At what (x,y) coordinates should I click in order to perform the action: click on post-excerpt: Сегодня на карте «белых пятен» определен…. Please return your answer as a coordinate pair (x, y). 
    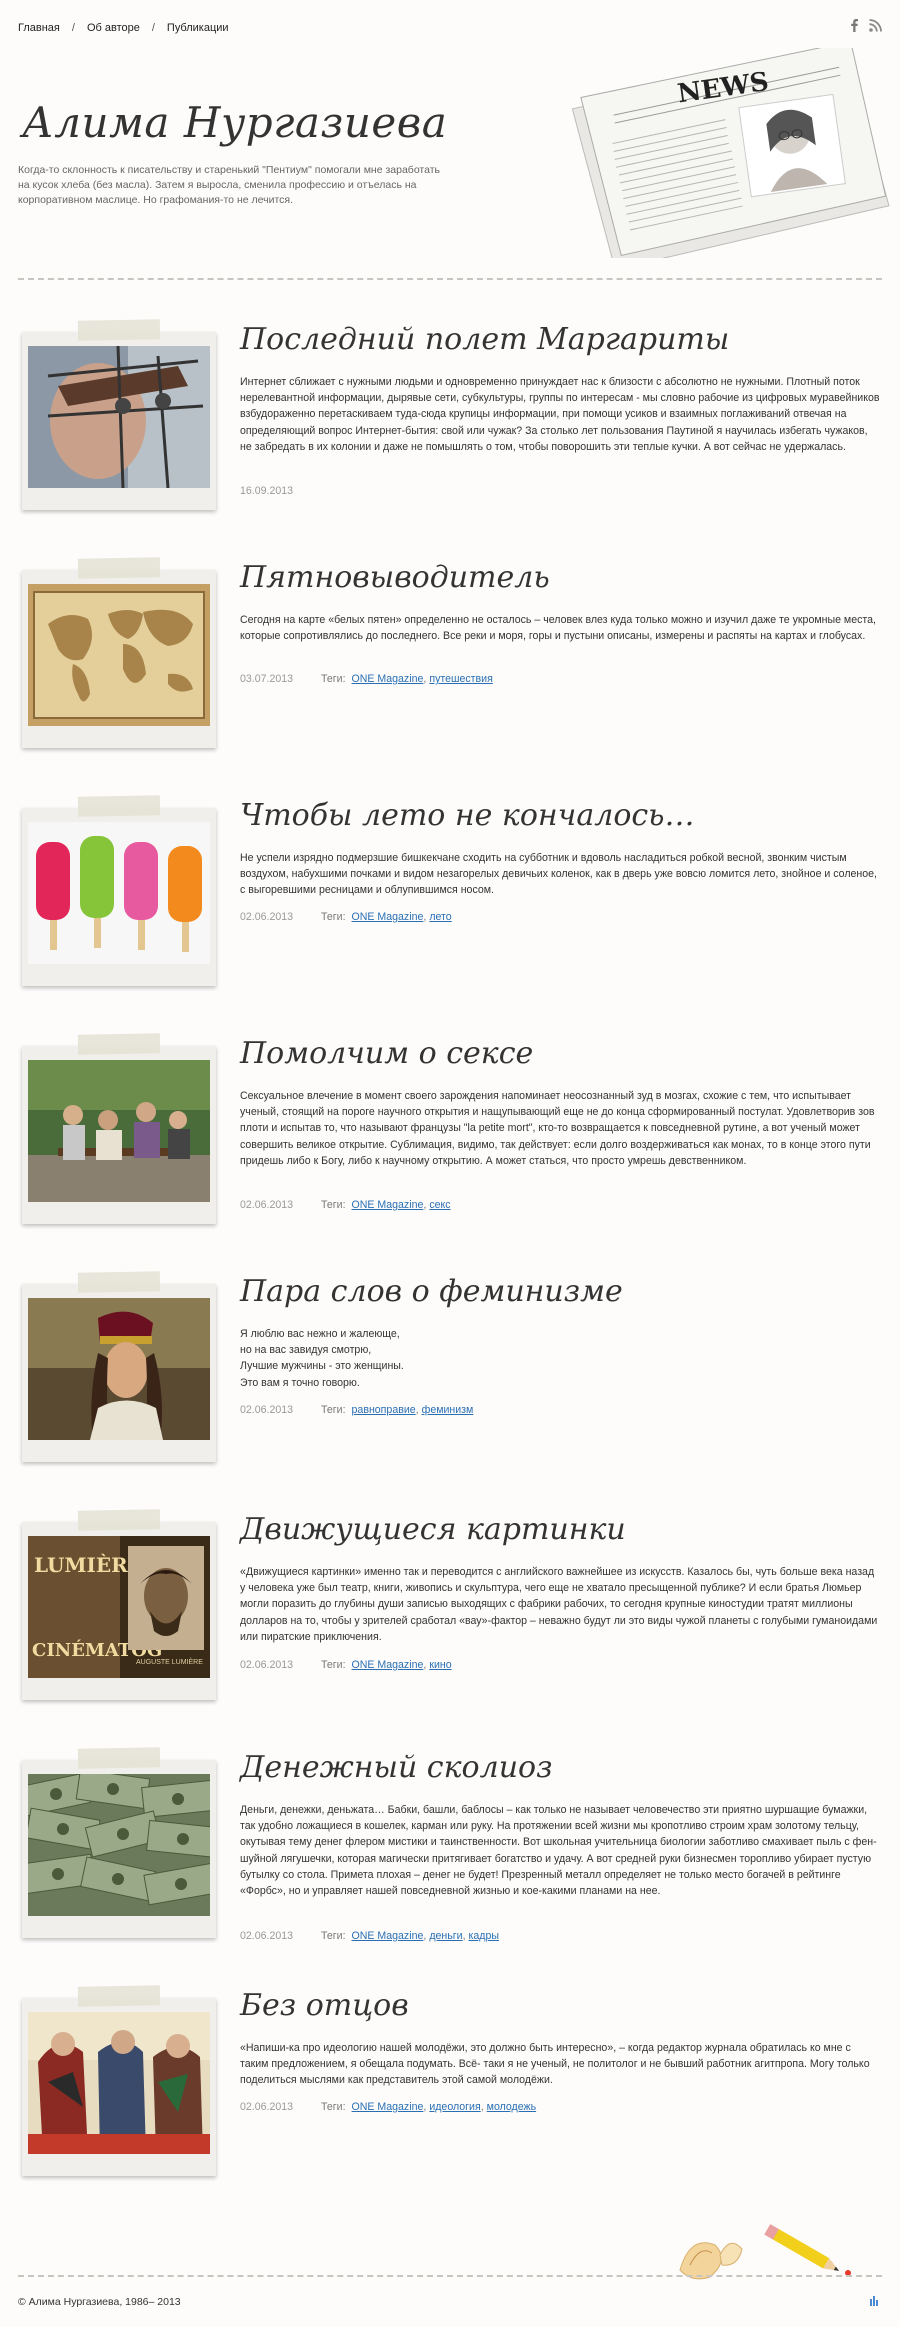
    Looking at the image, I should click on (558, 628).